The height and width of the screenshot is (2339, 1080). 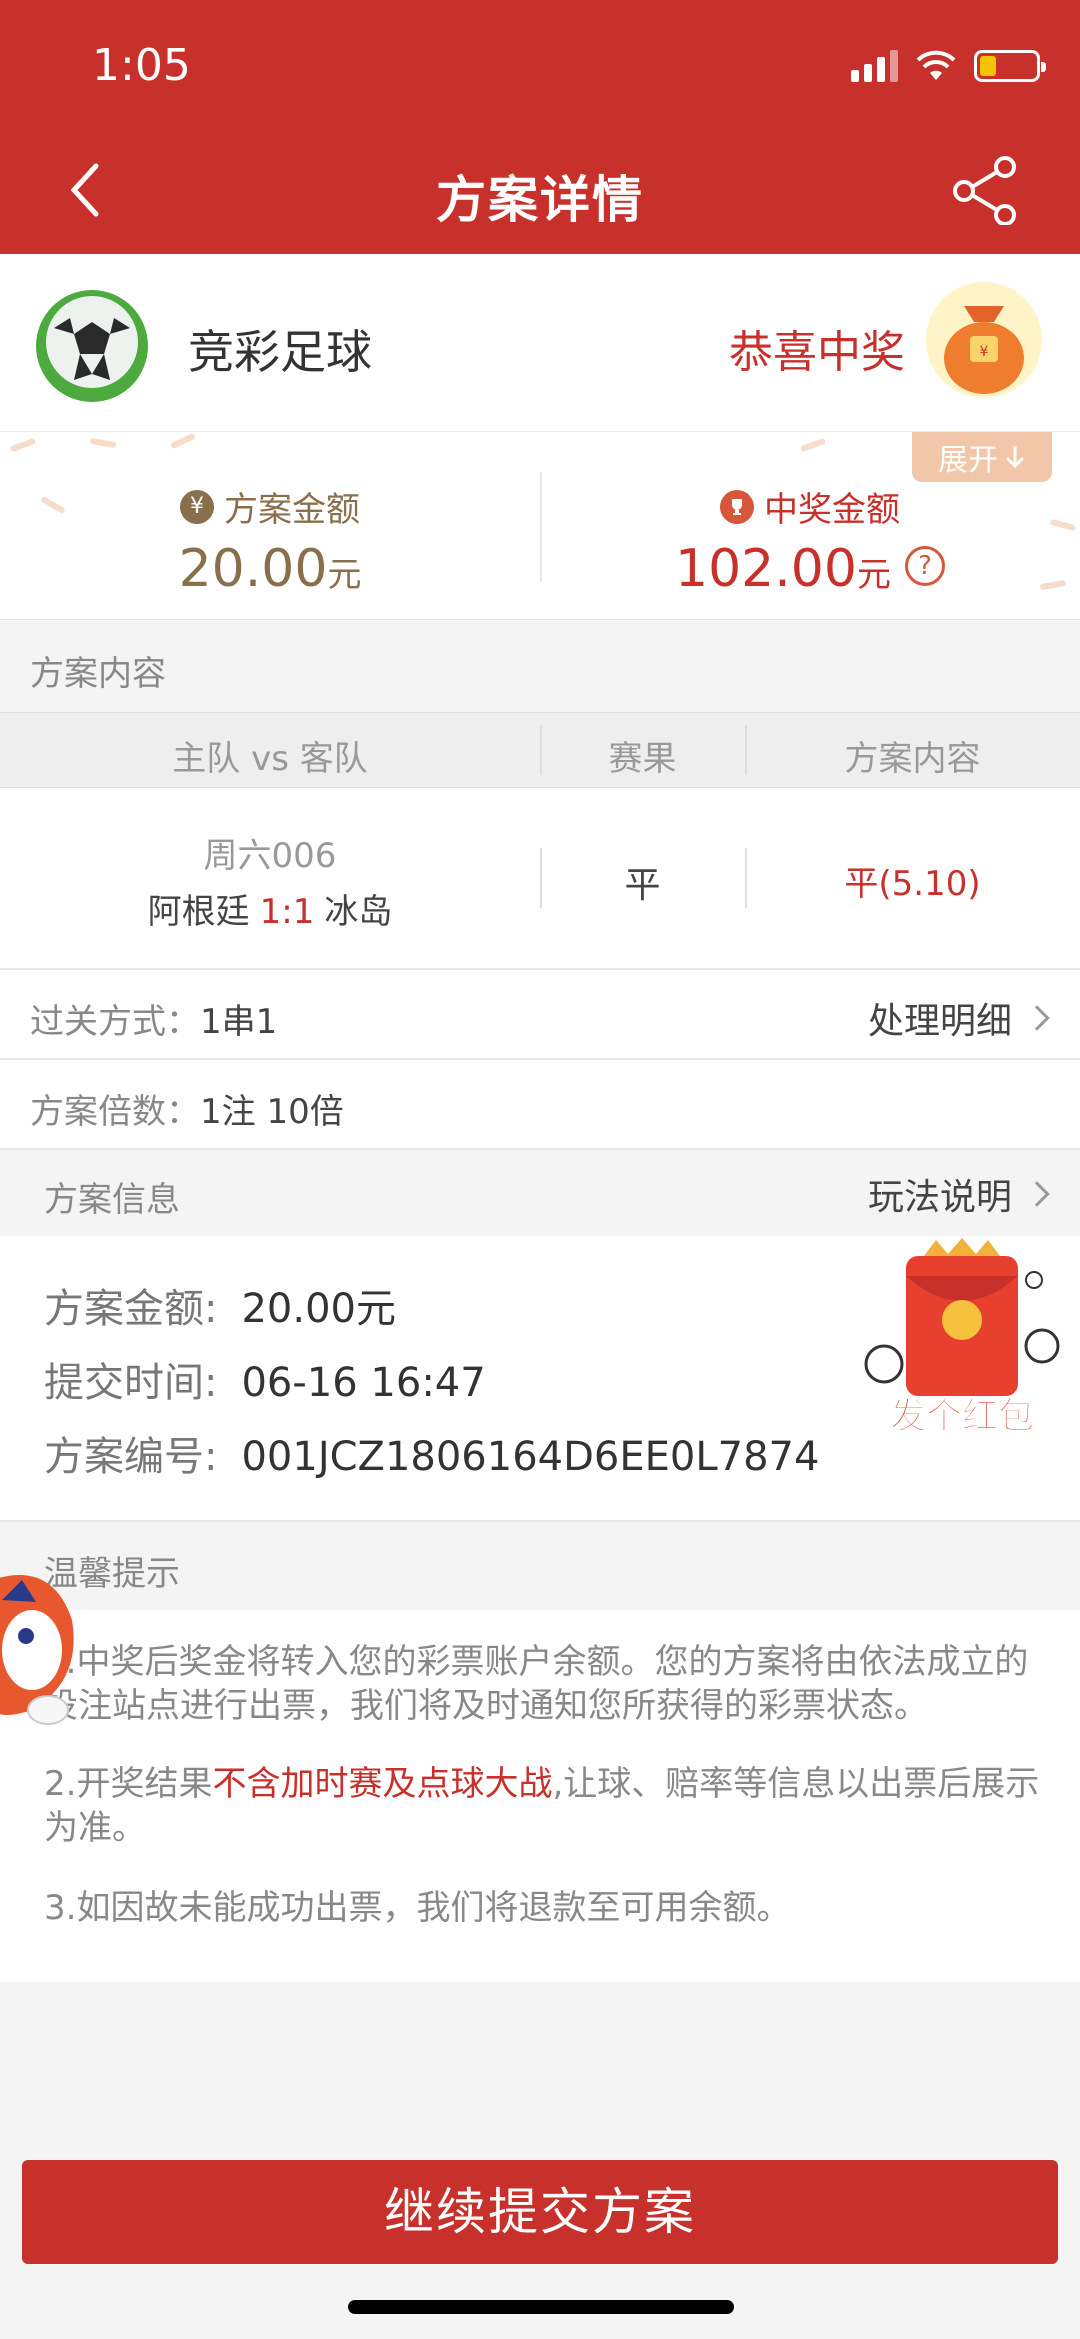 What do you see at coordinates (272, 1112) in the screenshot?
I see `multiple-value: 1注 10倍` at bounding box center [272, 1112].